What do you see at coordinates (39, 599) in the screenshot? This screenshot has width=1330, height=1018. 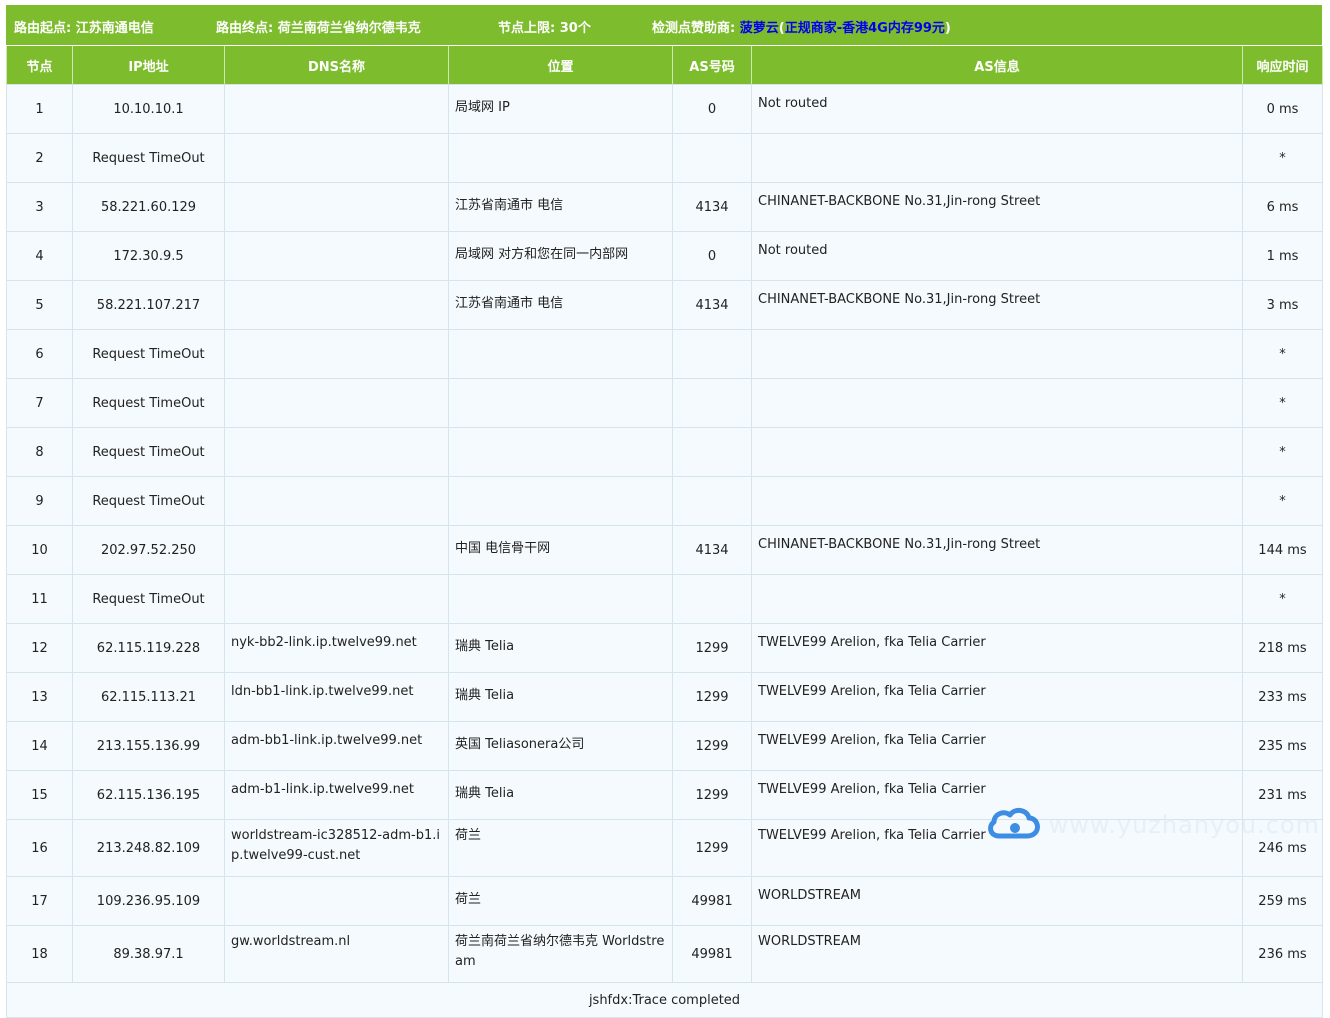 I see `cell-hop: 11` at bounding box center [39, 599].